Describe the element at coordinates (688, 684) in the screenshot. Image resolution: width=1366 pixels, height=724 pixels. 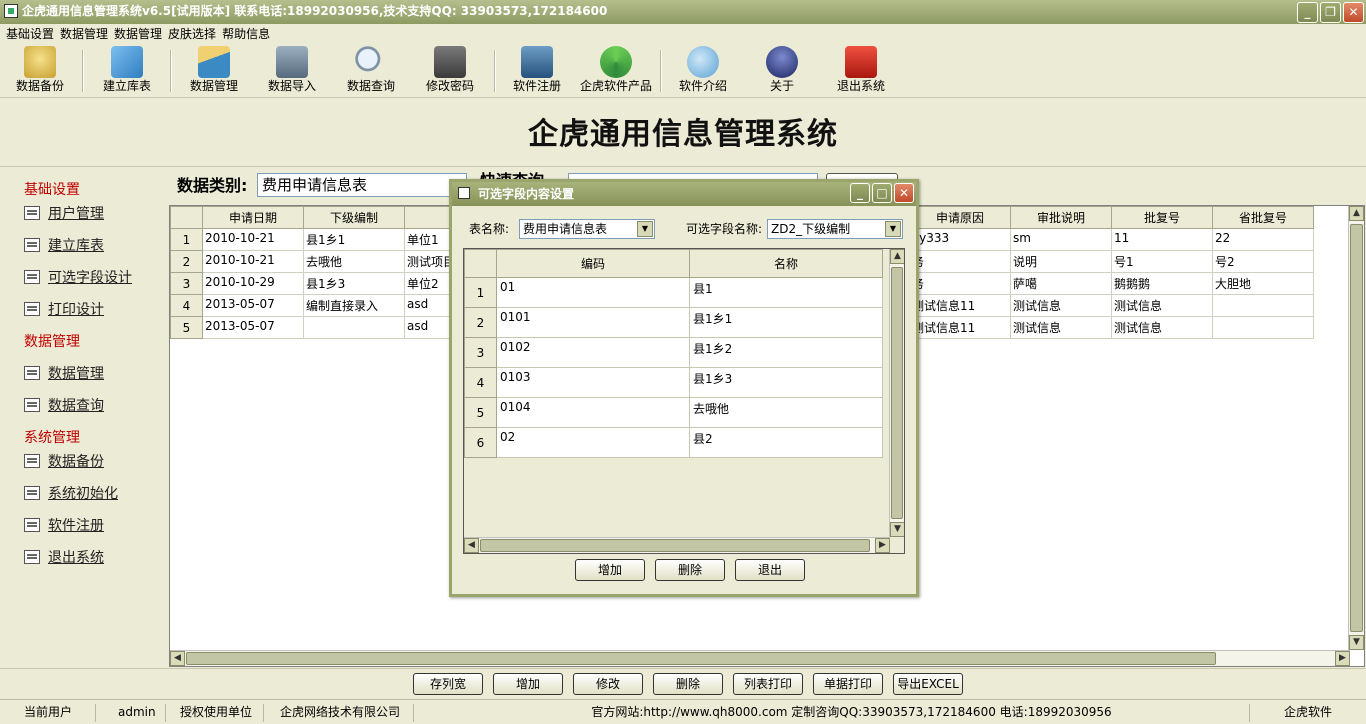
I see `delete-button: 删除` at that location.